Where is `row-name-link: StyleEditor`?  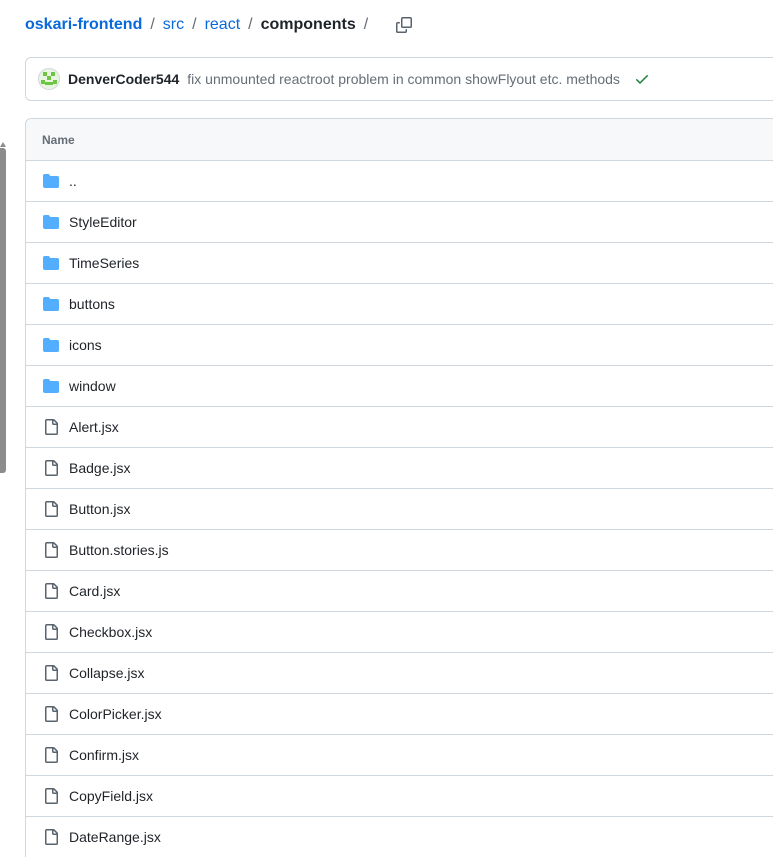
row-name-link: StyleEditor is located at coordinates (103, 222).